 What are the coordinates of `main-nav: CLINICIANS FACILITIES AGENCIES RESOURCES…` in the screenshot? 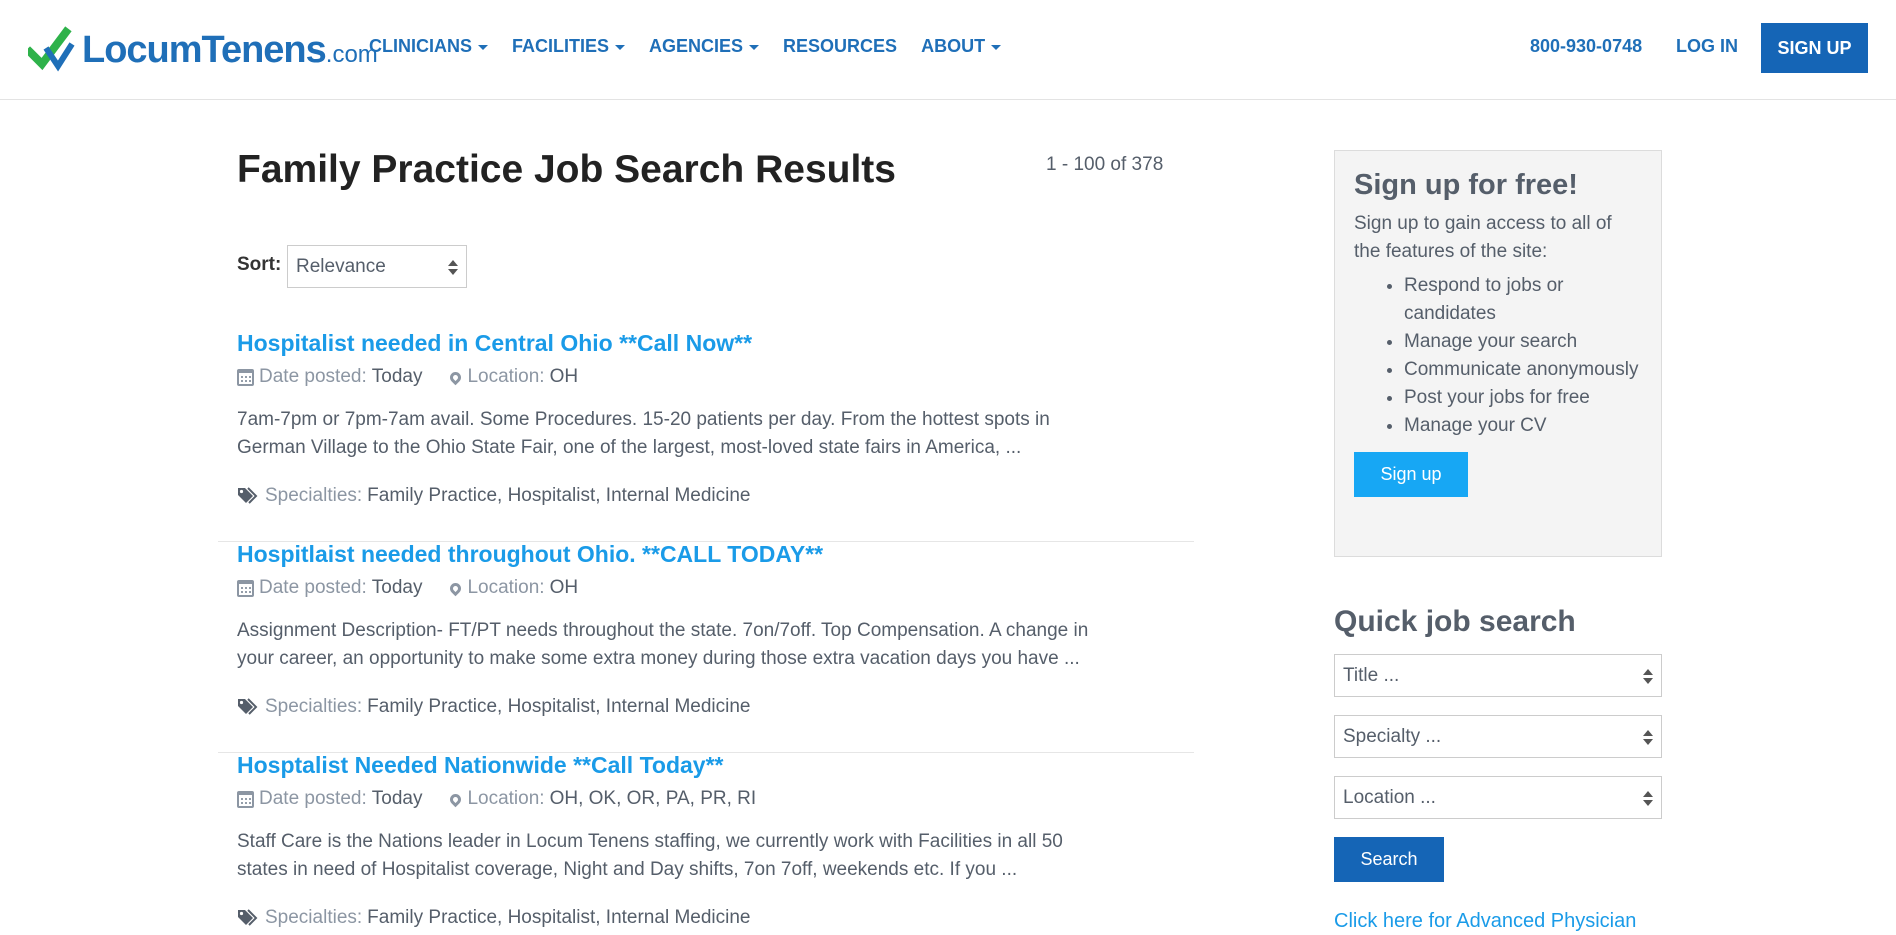 It's located at (685, 46).